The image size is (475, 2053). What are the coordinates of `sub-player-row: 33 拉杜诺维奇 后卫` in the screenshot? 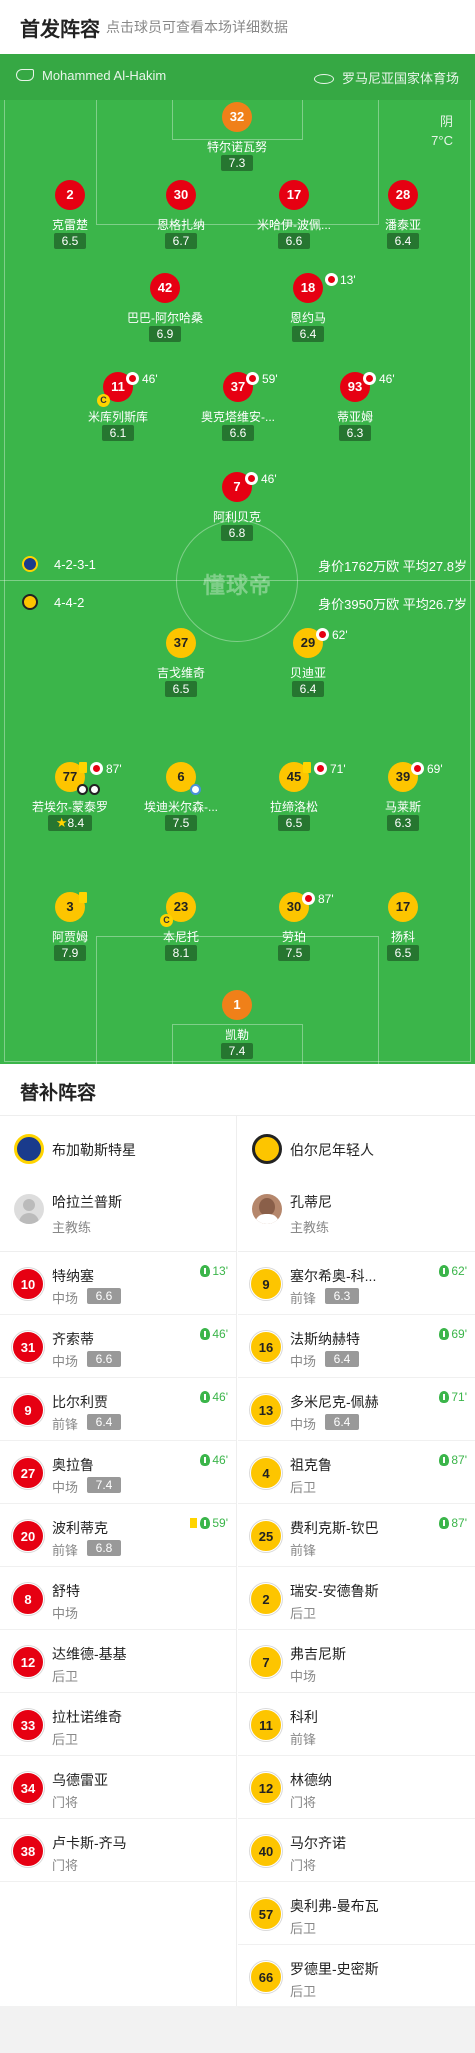 It's located at (118, 1724).